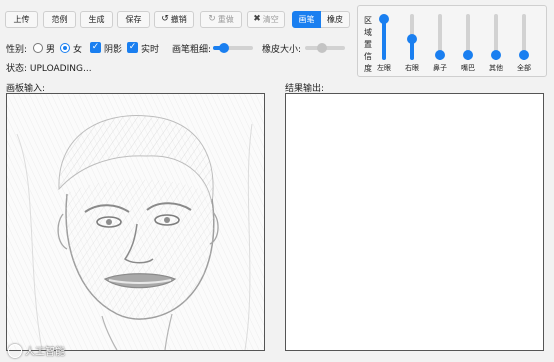 The width and height of the screenshot is (554, 362). What do you see at coordinates (233, 48) in the screenshot?
I see `pen-width-slider` at bounding box center [233, 48].